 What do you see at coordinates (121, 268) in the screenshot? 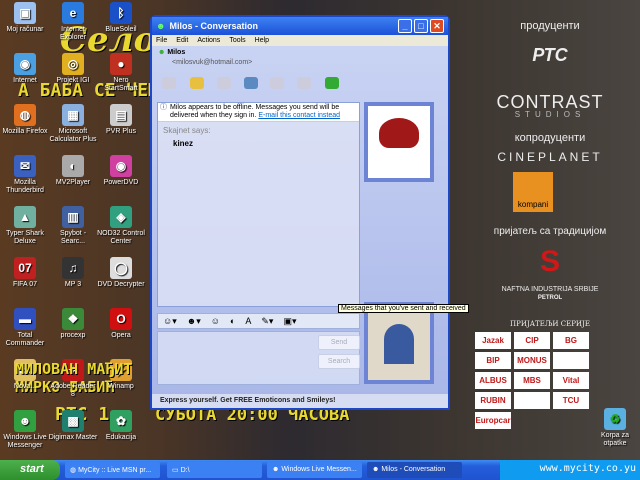
I see `desktop-icon-glyph-icon: ◯` at bounding box center [121, 268].